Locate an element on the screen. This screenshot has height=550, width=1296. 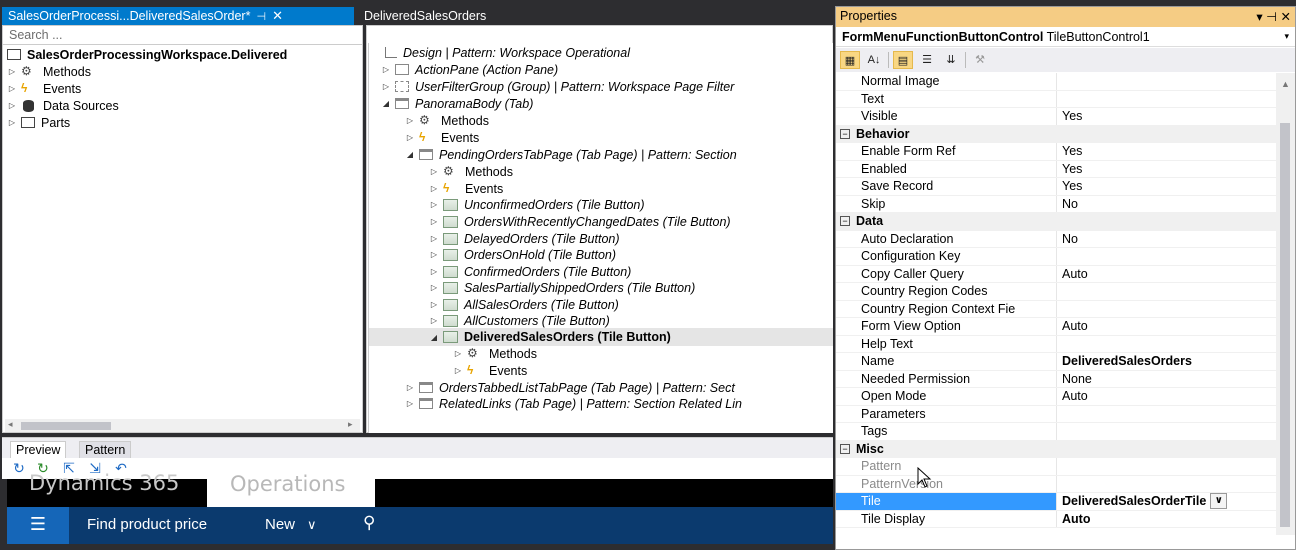
prop-row-enable-form-ref: Enable Form Ref Yes is located at coordinates (1056, 152).